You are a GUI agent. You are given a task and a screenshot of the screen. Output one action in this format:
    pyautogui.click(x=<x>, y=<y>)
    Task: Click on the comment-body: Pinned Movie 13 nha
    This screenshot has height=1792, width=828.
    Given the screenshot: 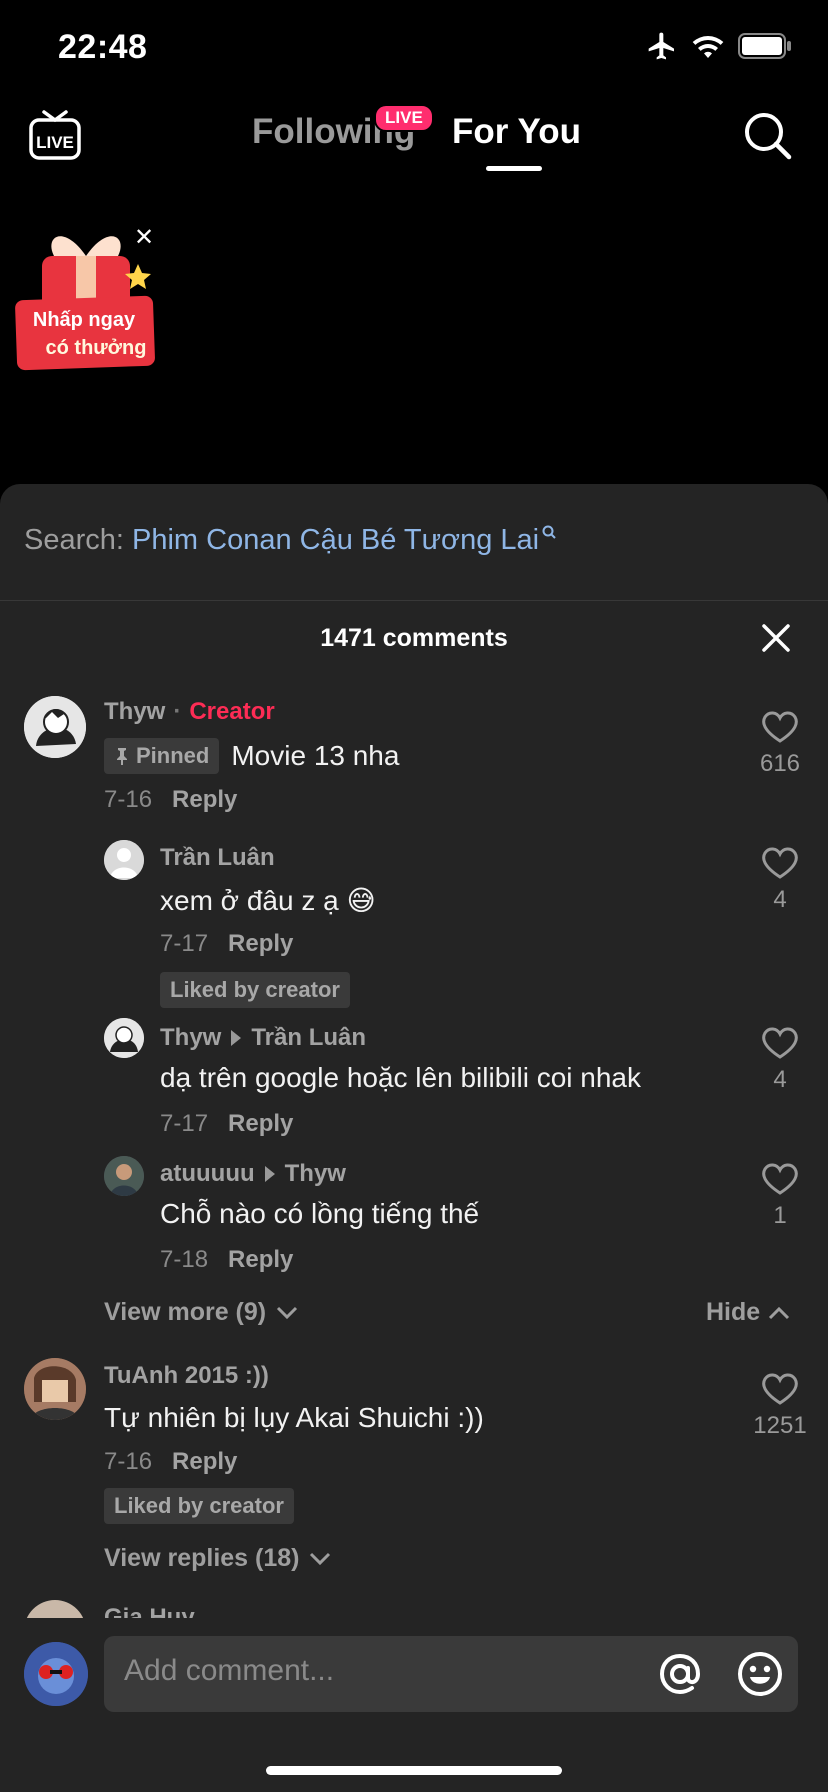 What is the action you would take?
    pyautogui.click(x=251, y=756)
    